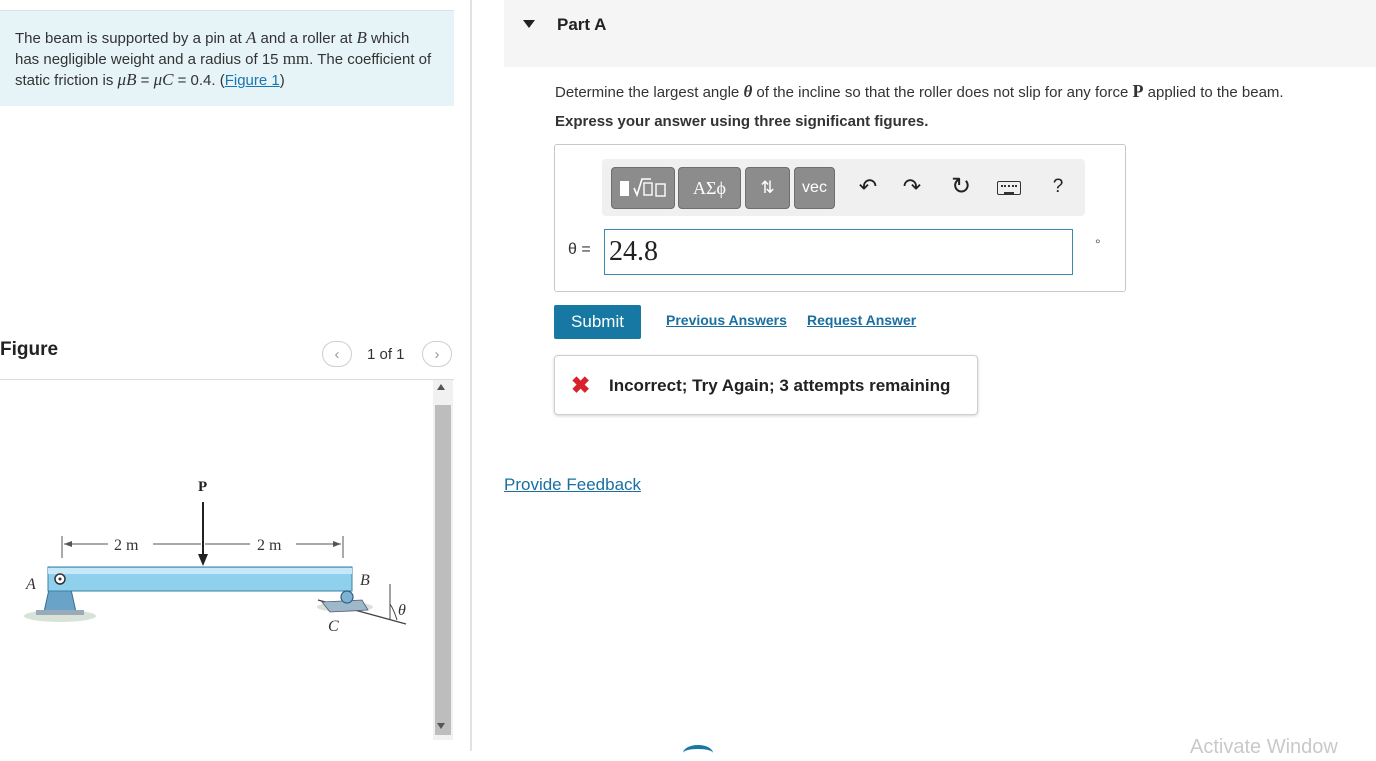 This screenshot has width=1376, height=761. Describe the element at coordinates (202, 487) in the screenshot. I see `force-p-label: P` at that location.